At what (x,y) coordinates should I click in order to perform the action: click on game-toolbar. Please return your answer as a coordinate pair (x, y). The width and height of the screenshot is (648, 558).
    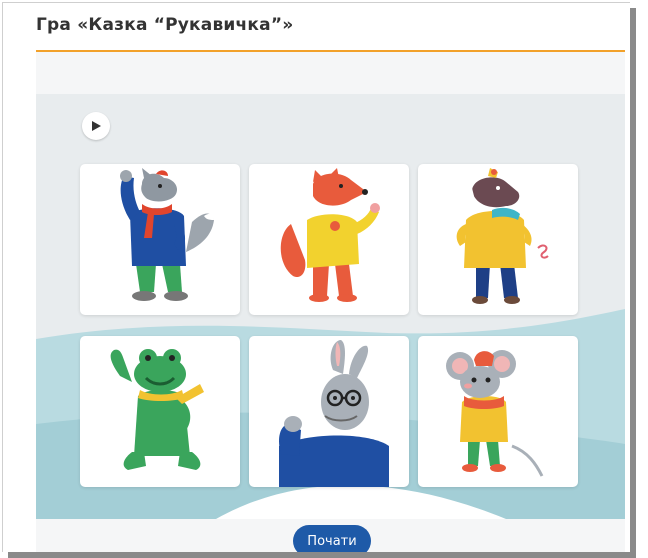
    Looking at the image, I should click on (330, 73).